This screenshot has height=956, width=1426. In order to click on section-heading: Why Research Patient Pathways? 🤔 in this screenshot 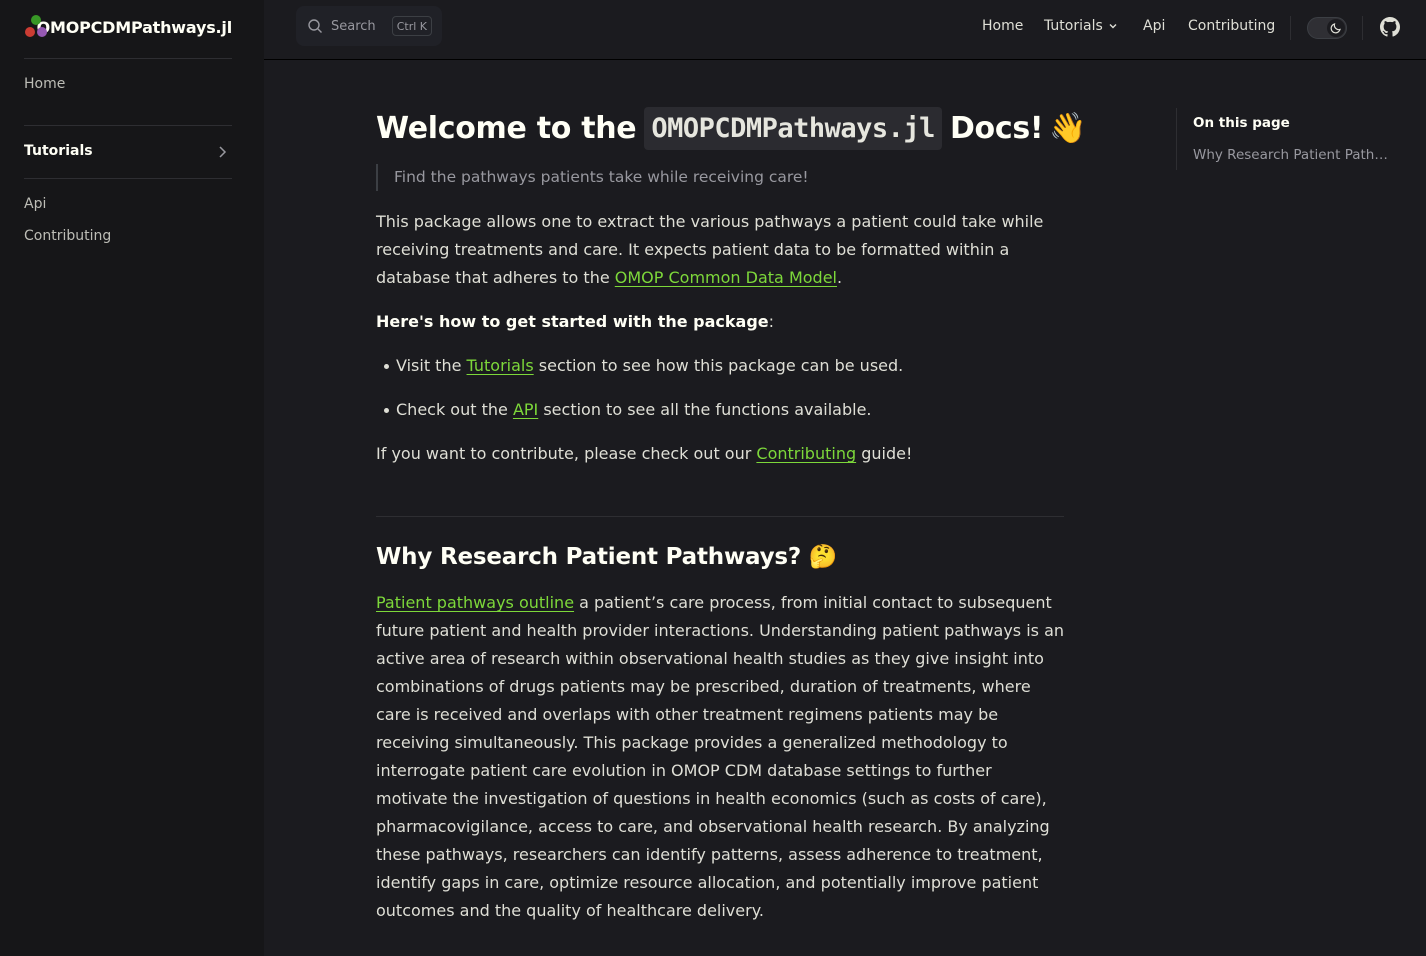, I will do `click(607, 557)`.